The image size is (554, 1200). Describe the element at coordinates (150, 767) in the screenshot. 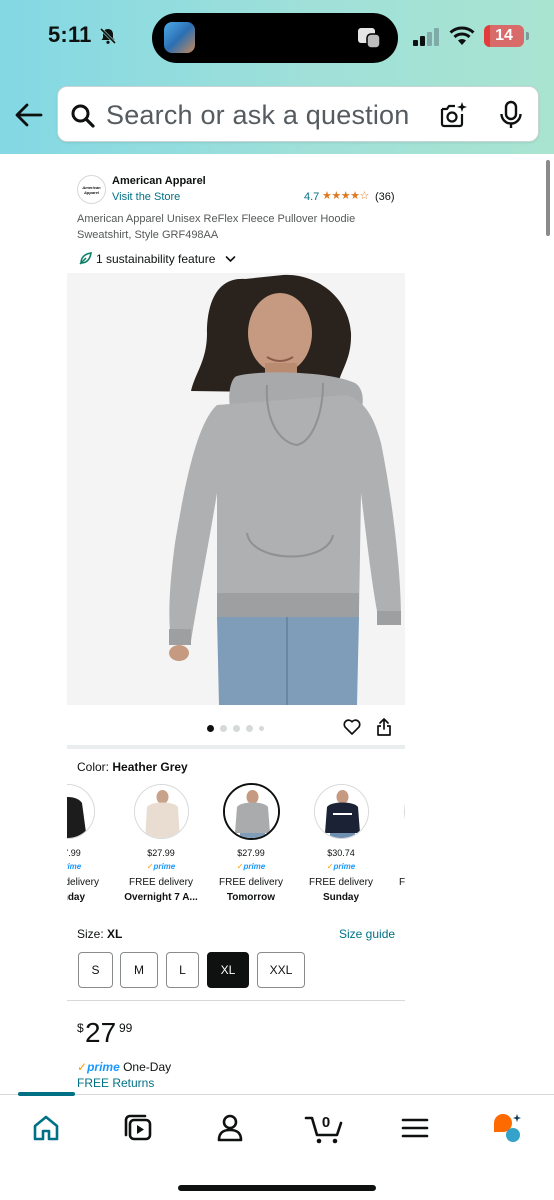

I see `selected-color-name: Heather Grey` at that location.